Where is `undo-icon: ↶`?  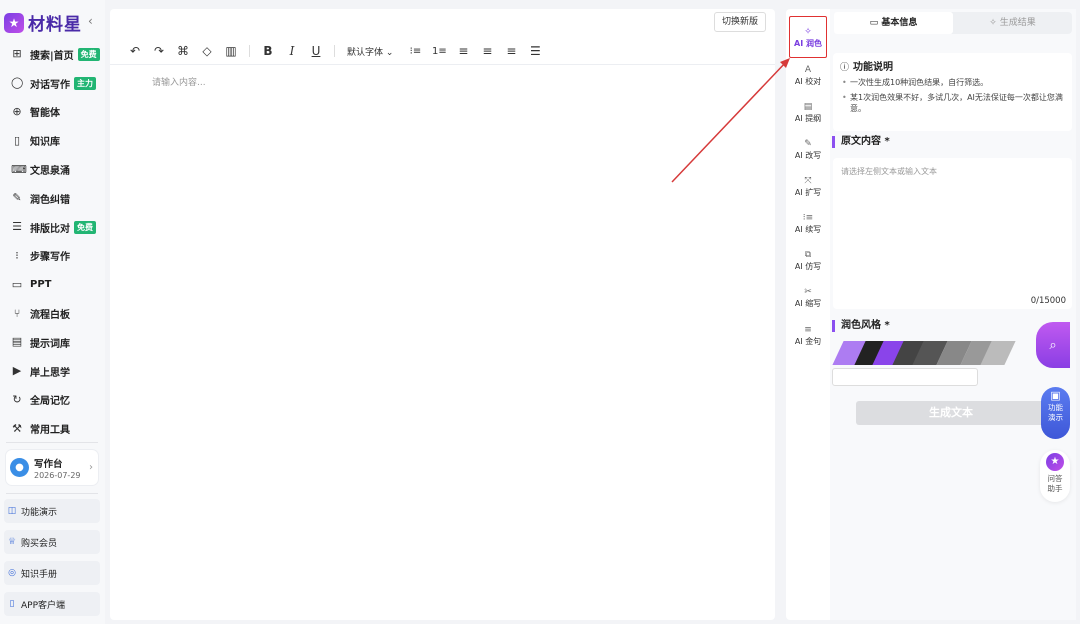
undo-icon: ↶ is located at coordinates (135, 51).